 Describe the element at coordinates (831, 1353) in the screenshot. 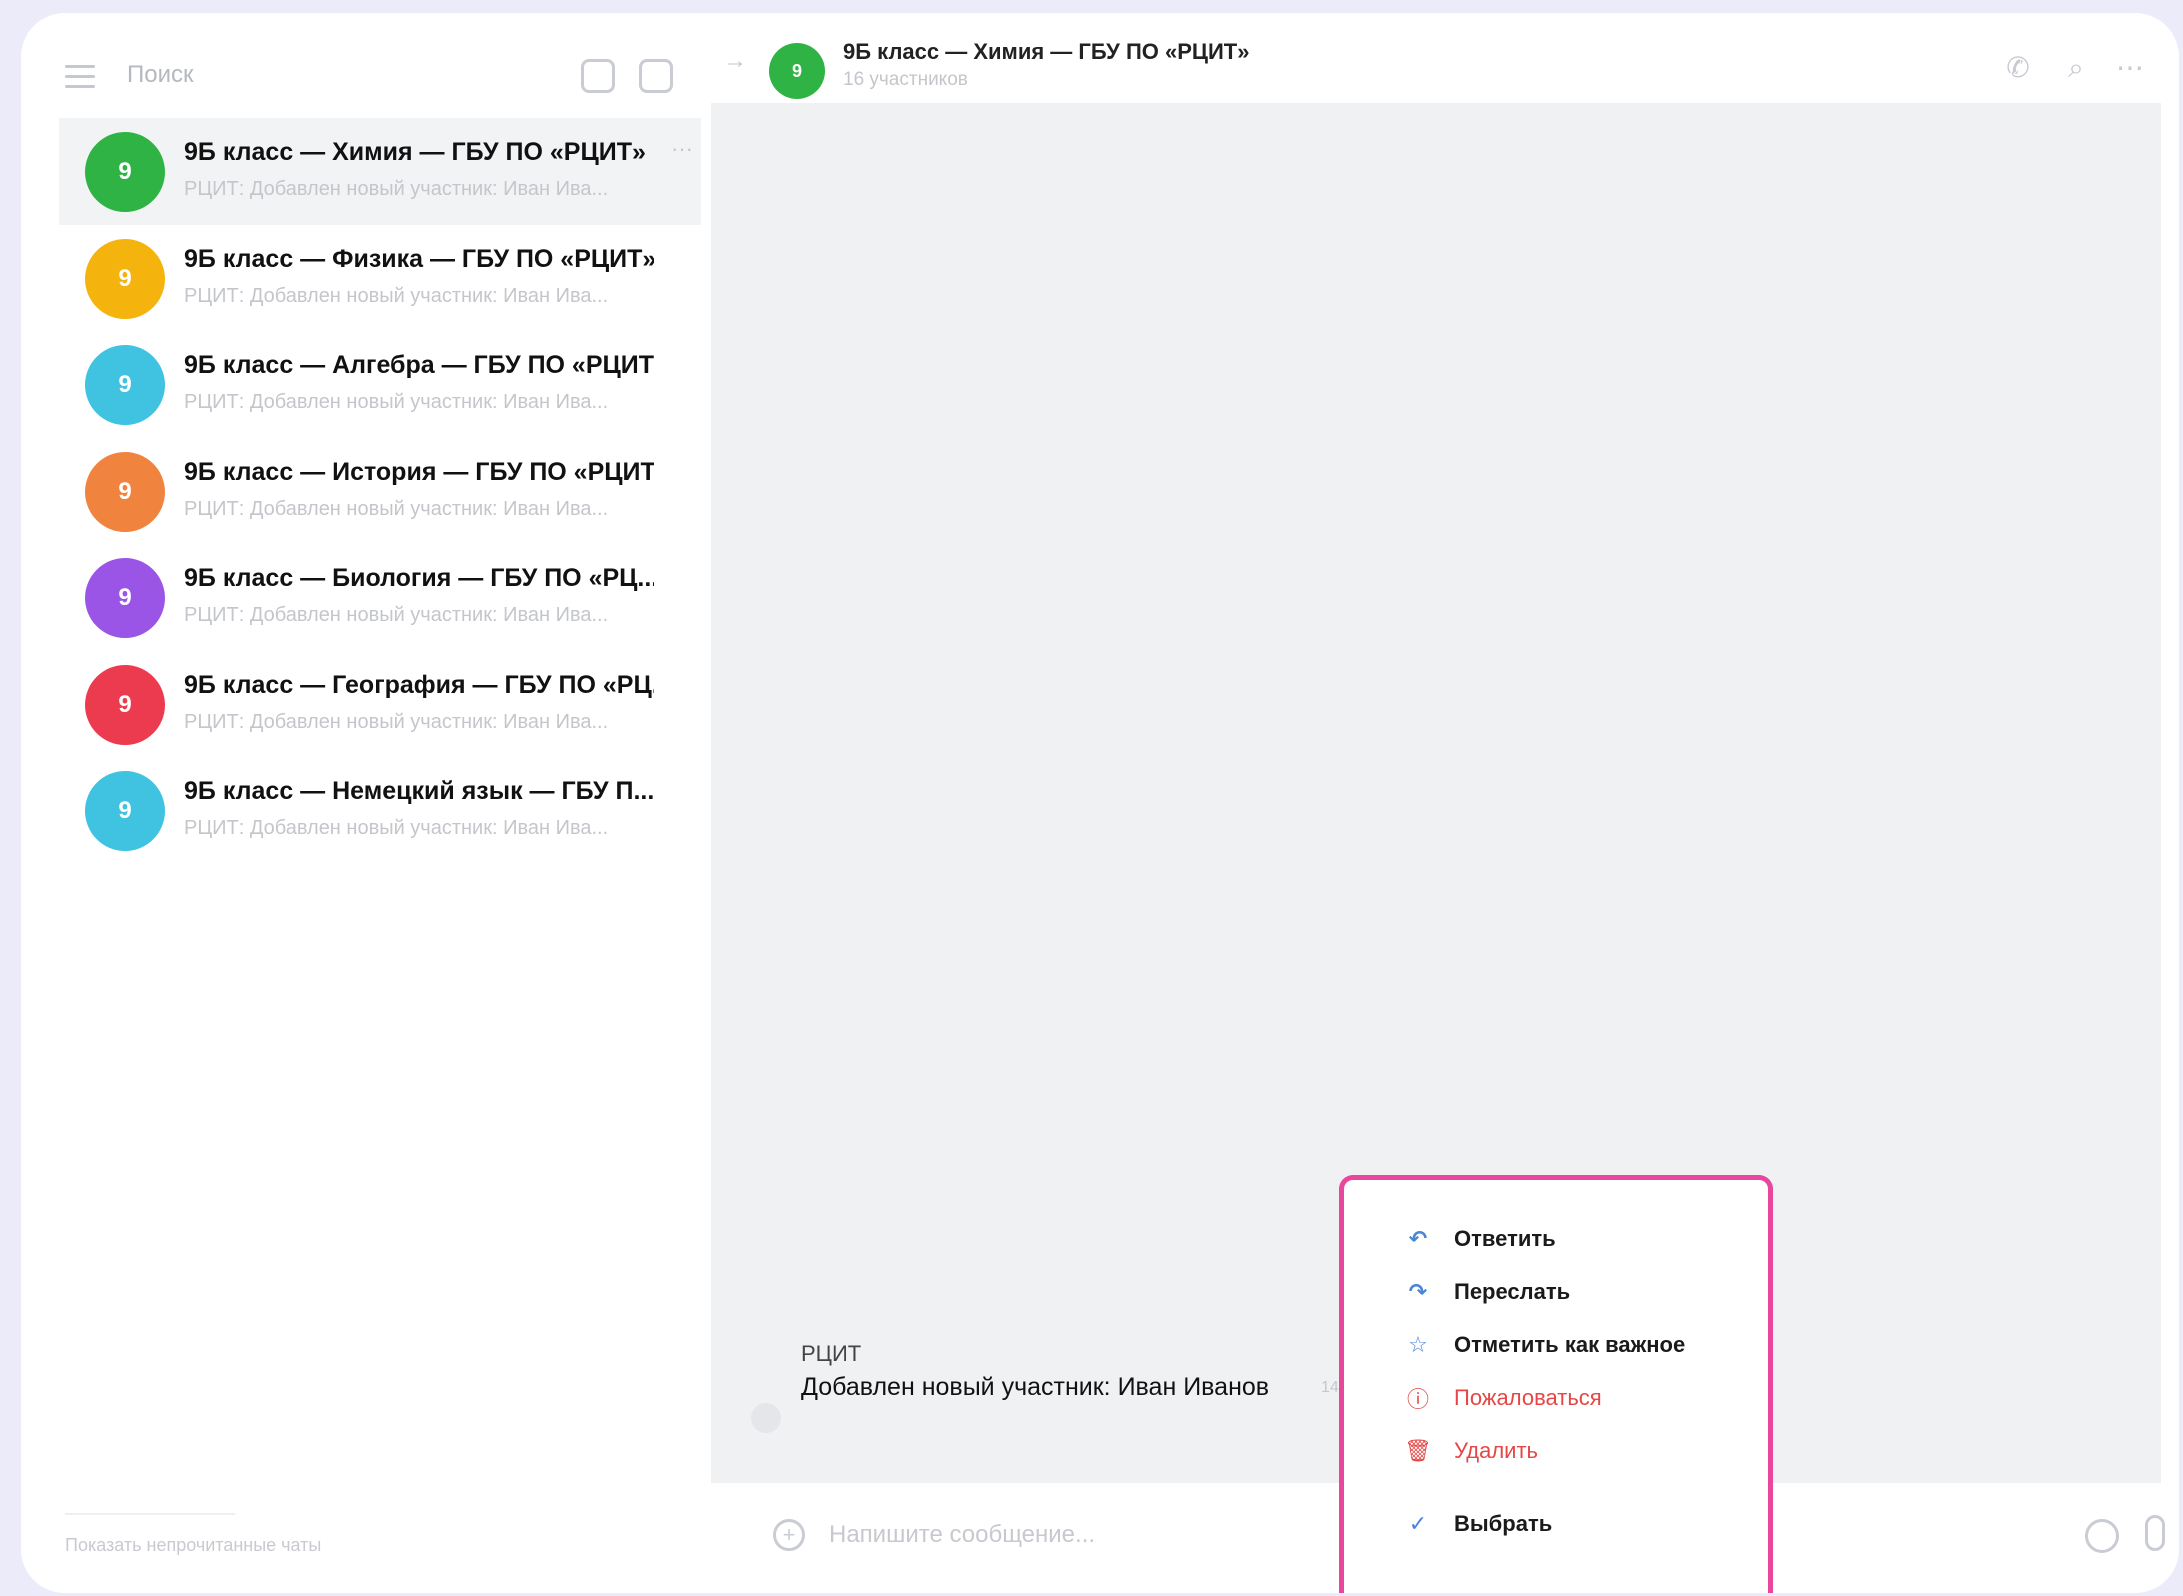

I see `message-sender: РЦИТ` at that location.